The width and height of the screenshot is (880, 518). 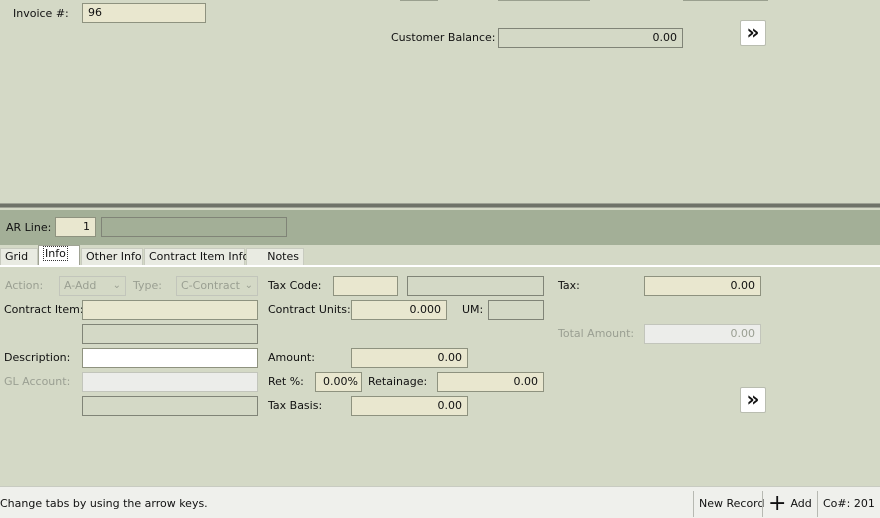 What do you see at coordinates (440, 266) in the screenshot?
I see `tab-underline` at bounding box center [440, 266].